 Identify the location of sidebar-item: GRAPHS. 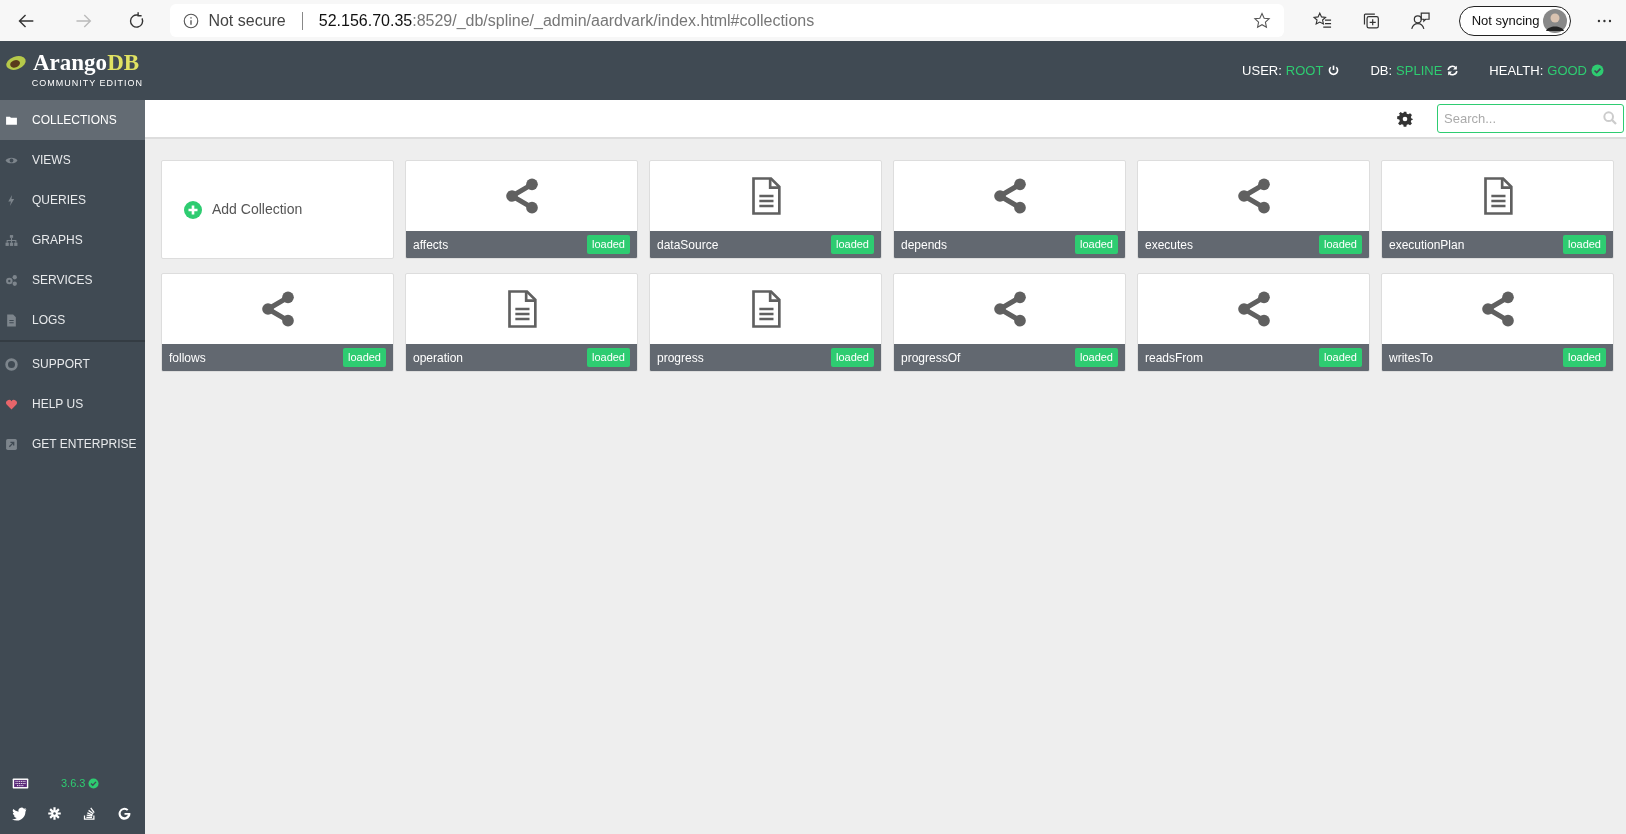
(72, 240).